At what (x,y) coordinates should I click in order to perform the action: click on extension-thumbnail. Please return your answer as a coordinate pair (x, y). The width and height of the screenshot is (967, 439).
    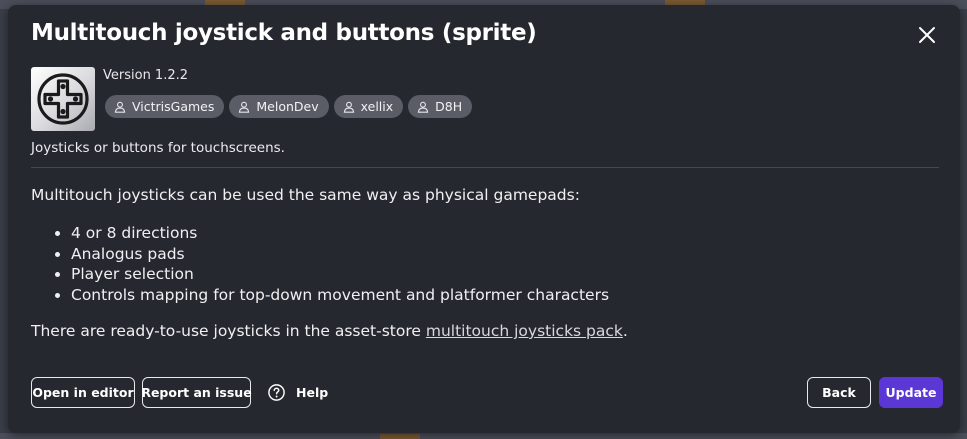
    Looking at the image, I should click on (63, 99).